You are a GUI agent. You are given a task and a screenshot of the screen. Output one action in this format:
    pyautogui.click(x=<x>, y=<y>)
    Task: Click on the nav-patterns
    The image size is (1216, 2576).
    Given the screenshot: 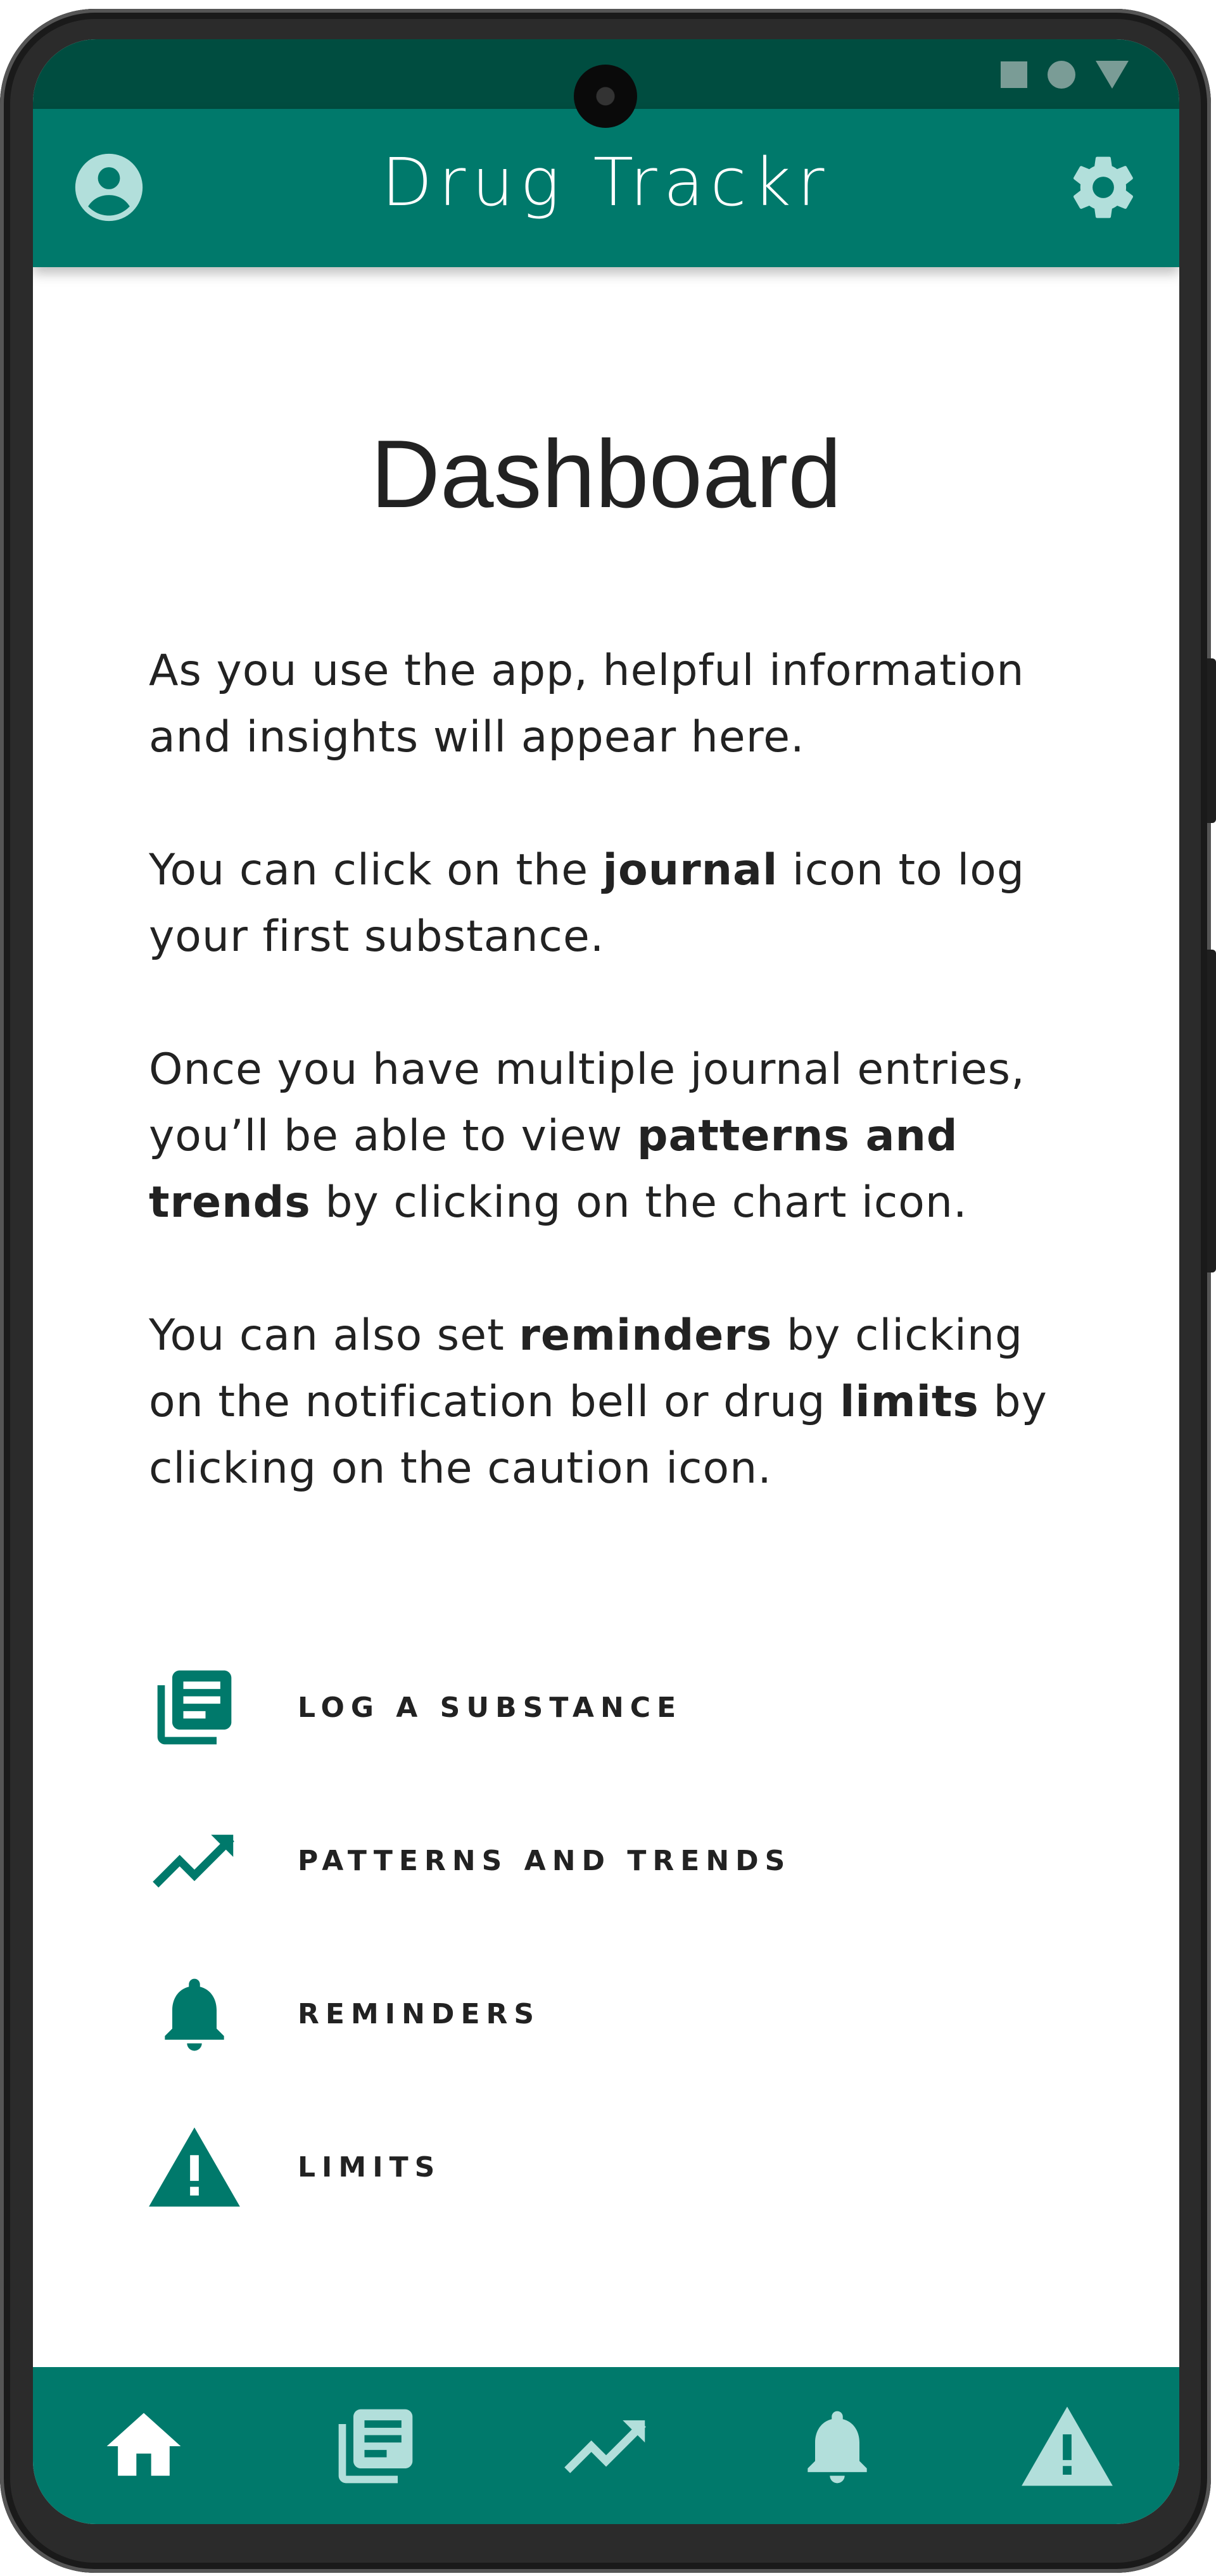 What is the action you would take?
    pyautogui.click(x=606, y=2446)
    